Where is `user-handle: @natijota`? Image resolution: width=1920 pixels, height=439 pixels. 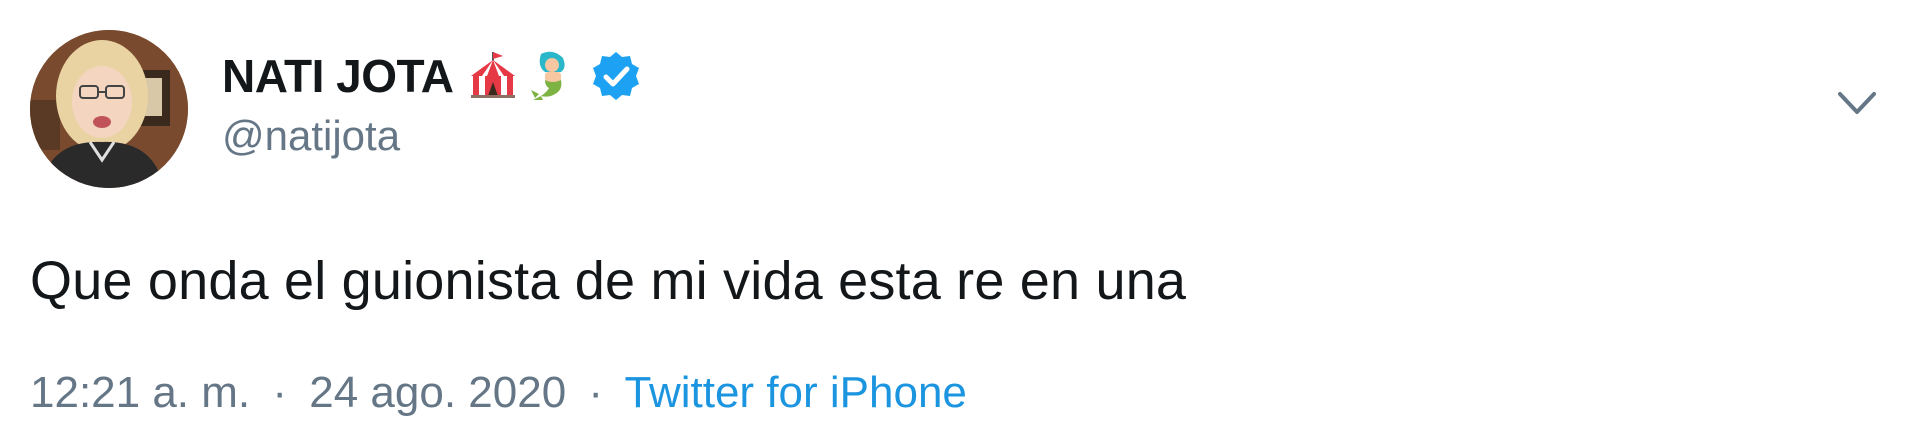 user-handle: @natijota is located at coordinates (432, 136).